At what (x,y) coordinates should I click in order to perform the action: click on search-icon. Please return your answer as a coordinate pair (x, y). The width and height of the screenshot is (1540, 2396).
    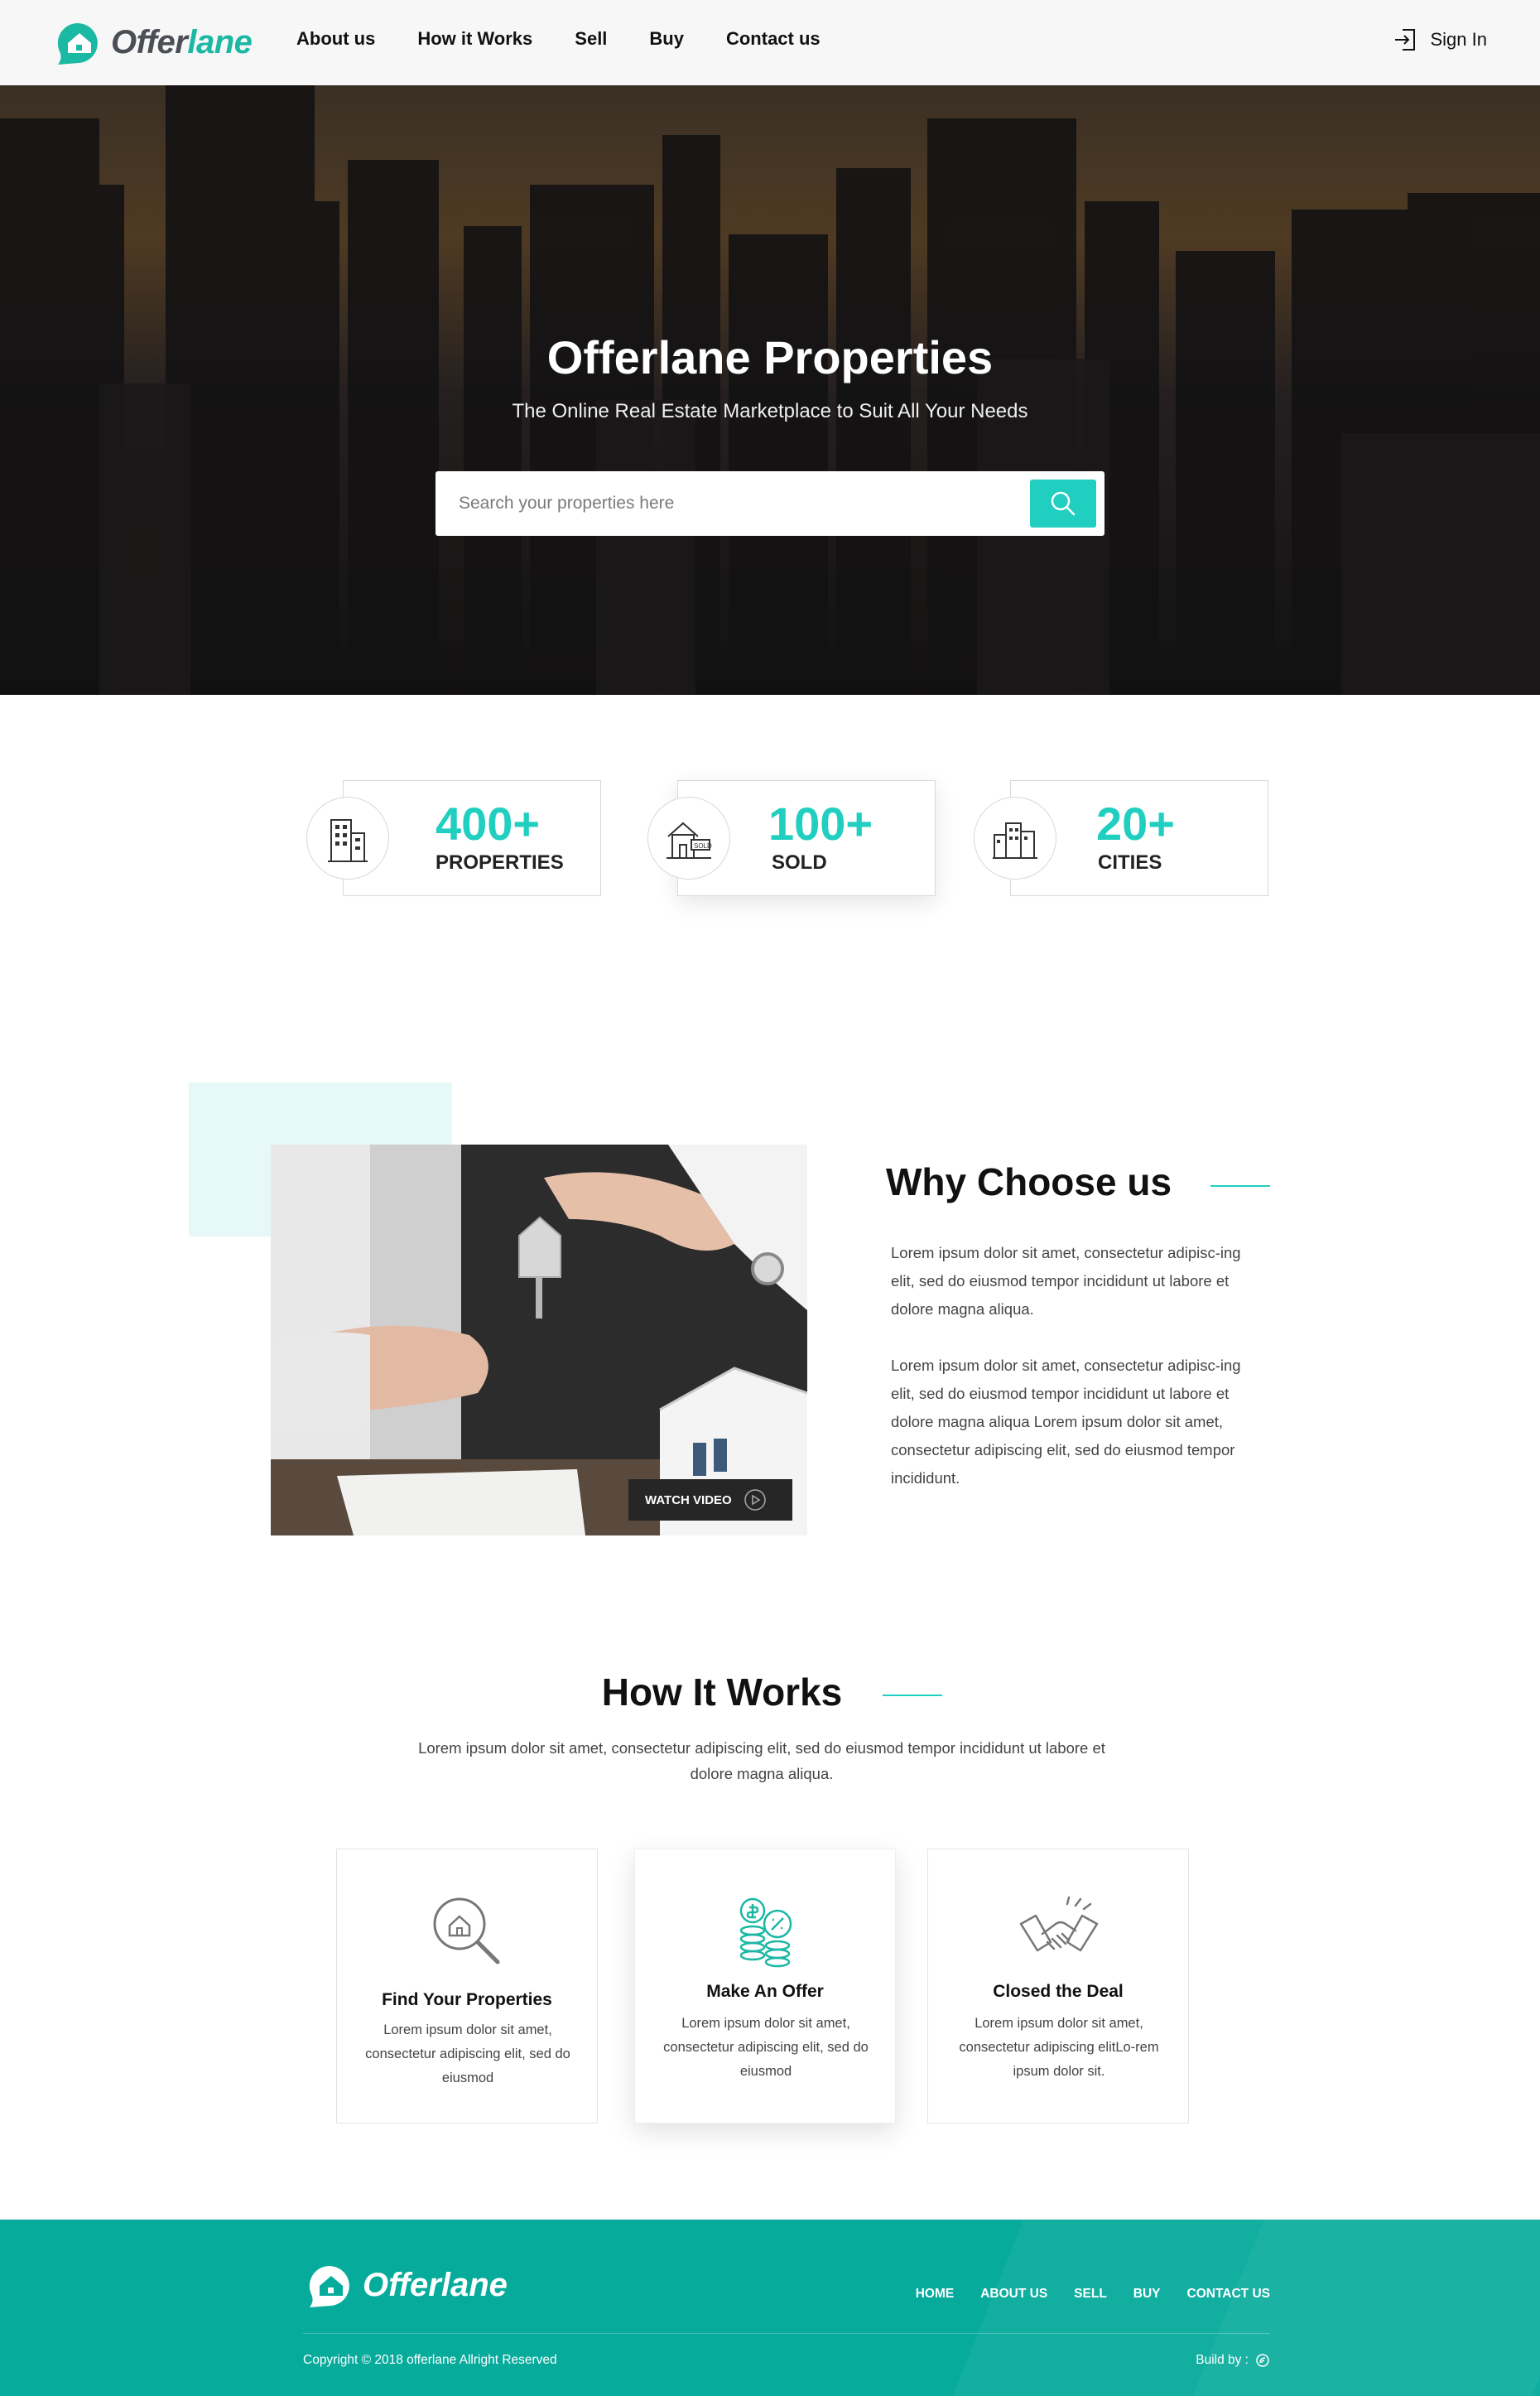
    Looking at the image, I should click on (1063, 503).